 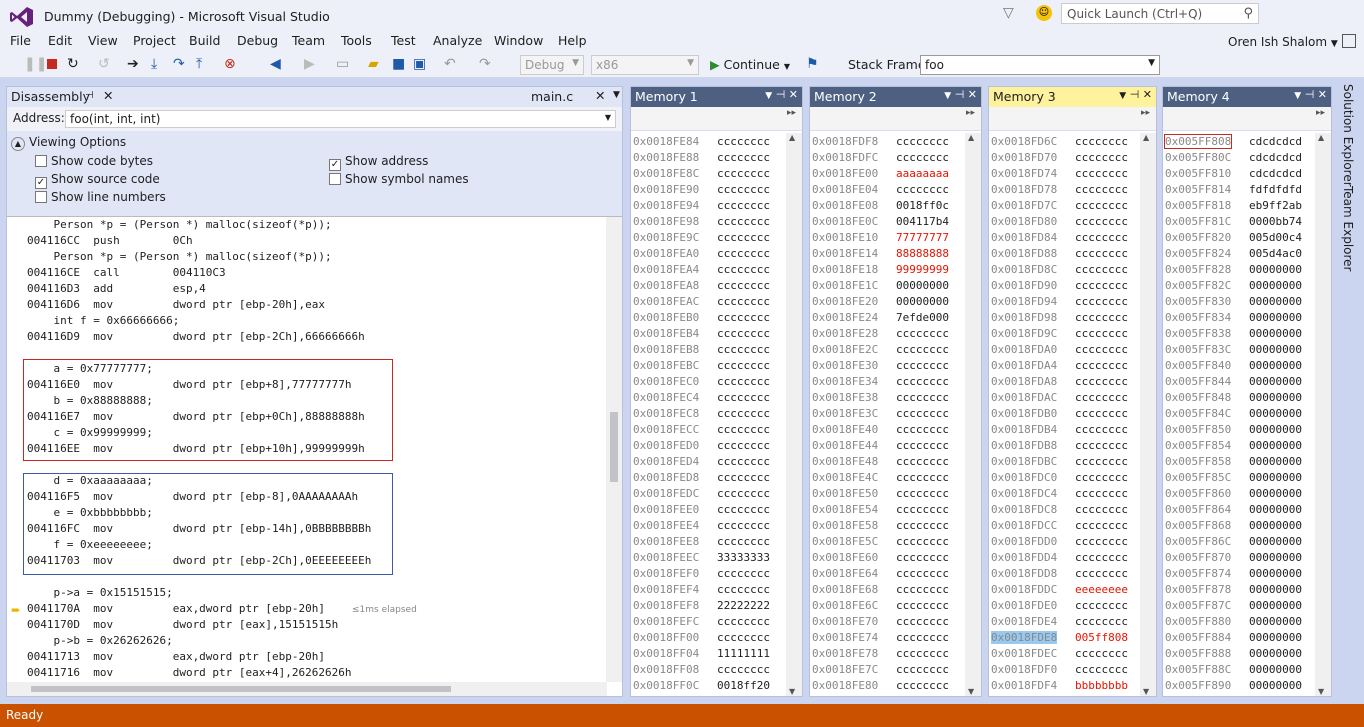 I want to click on menu-view: View, so click(x=103, y=40).